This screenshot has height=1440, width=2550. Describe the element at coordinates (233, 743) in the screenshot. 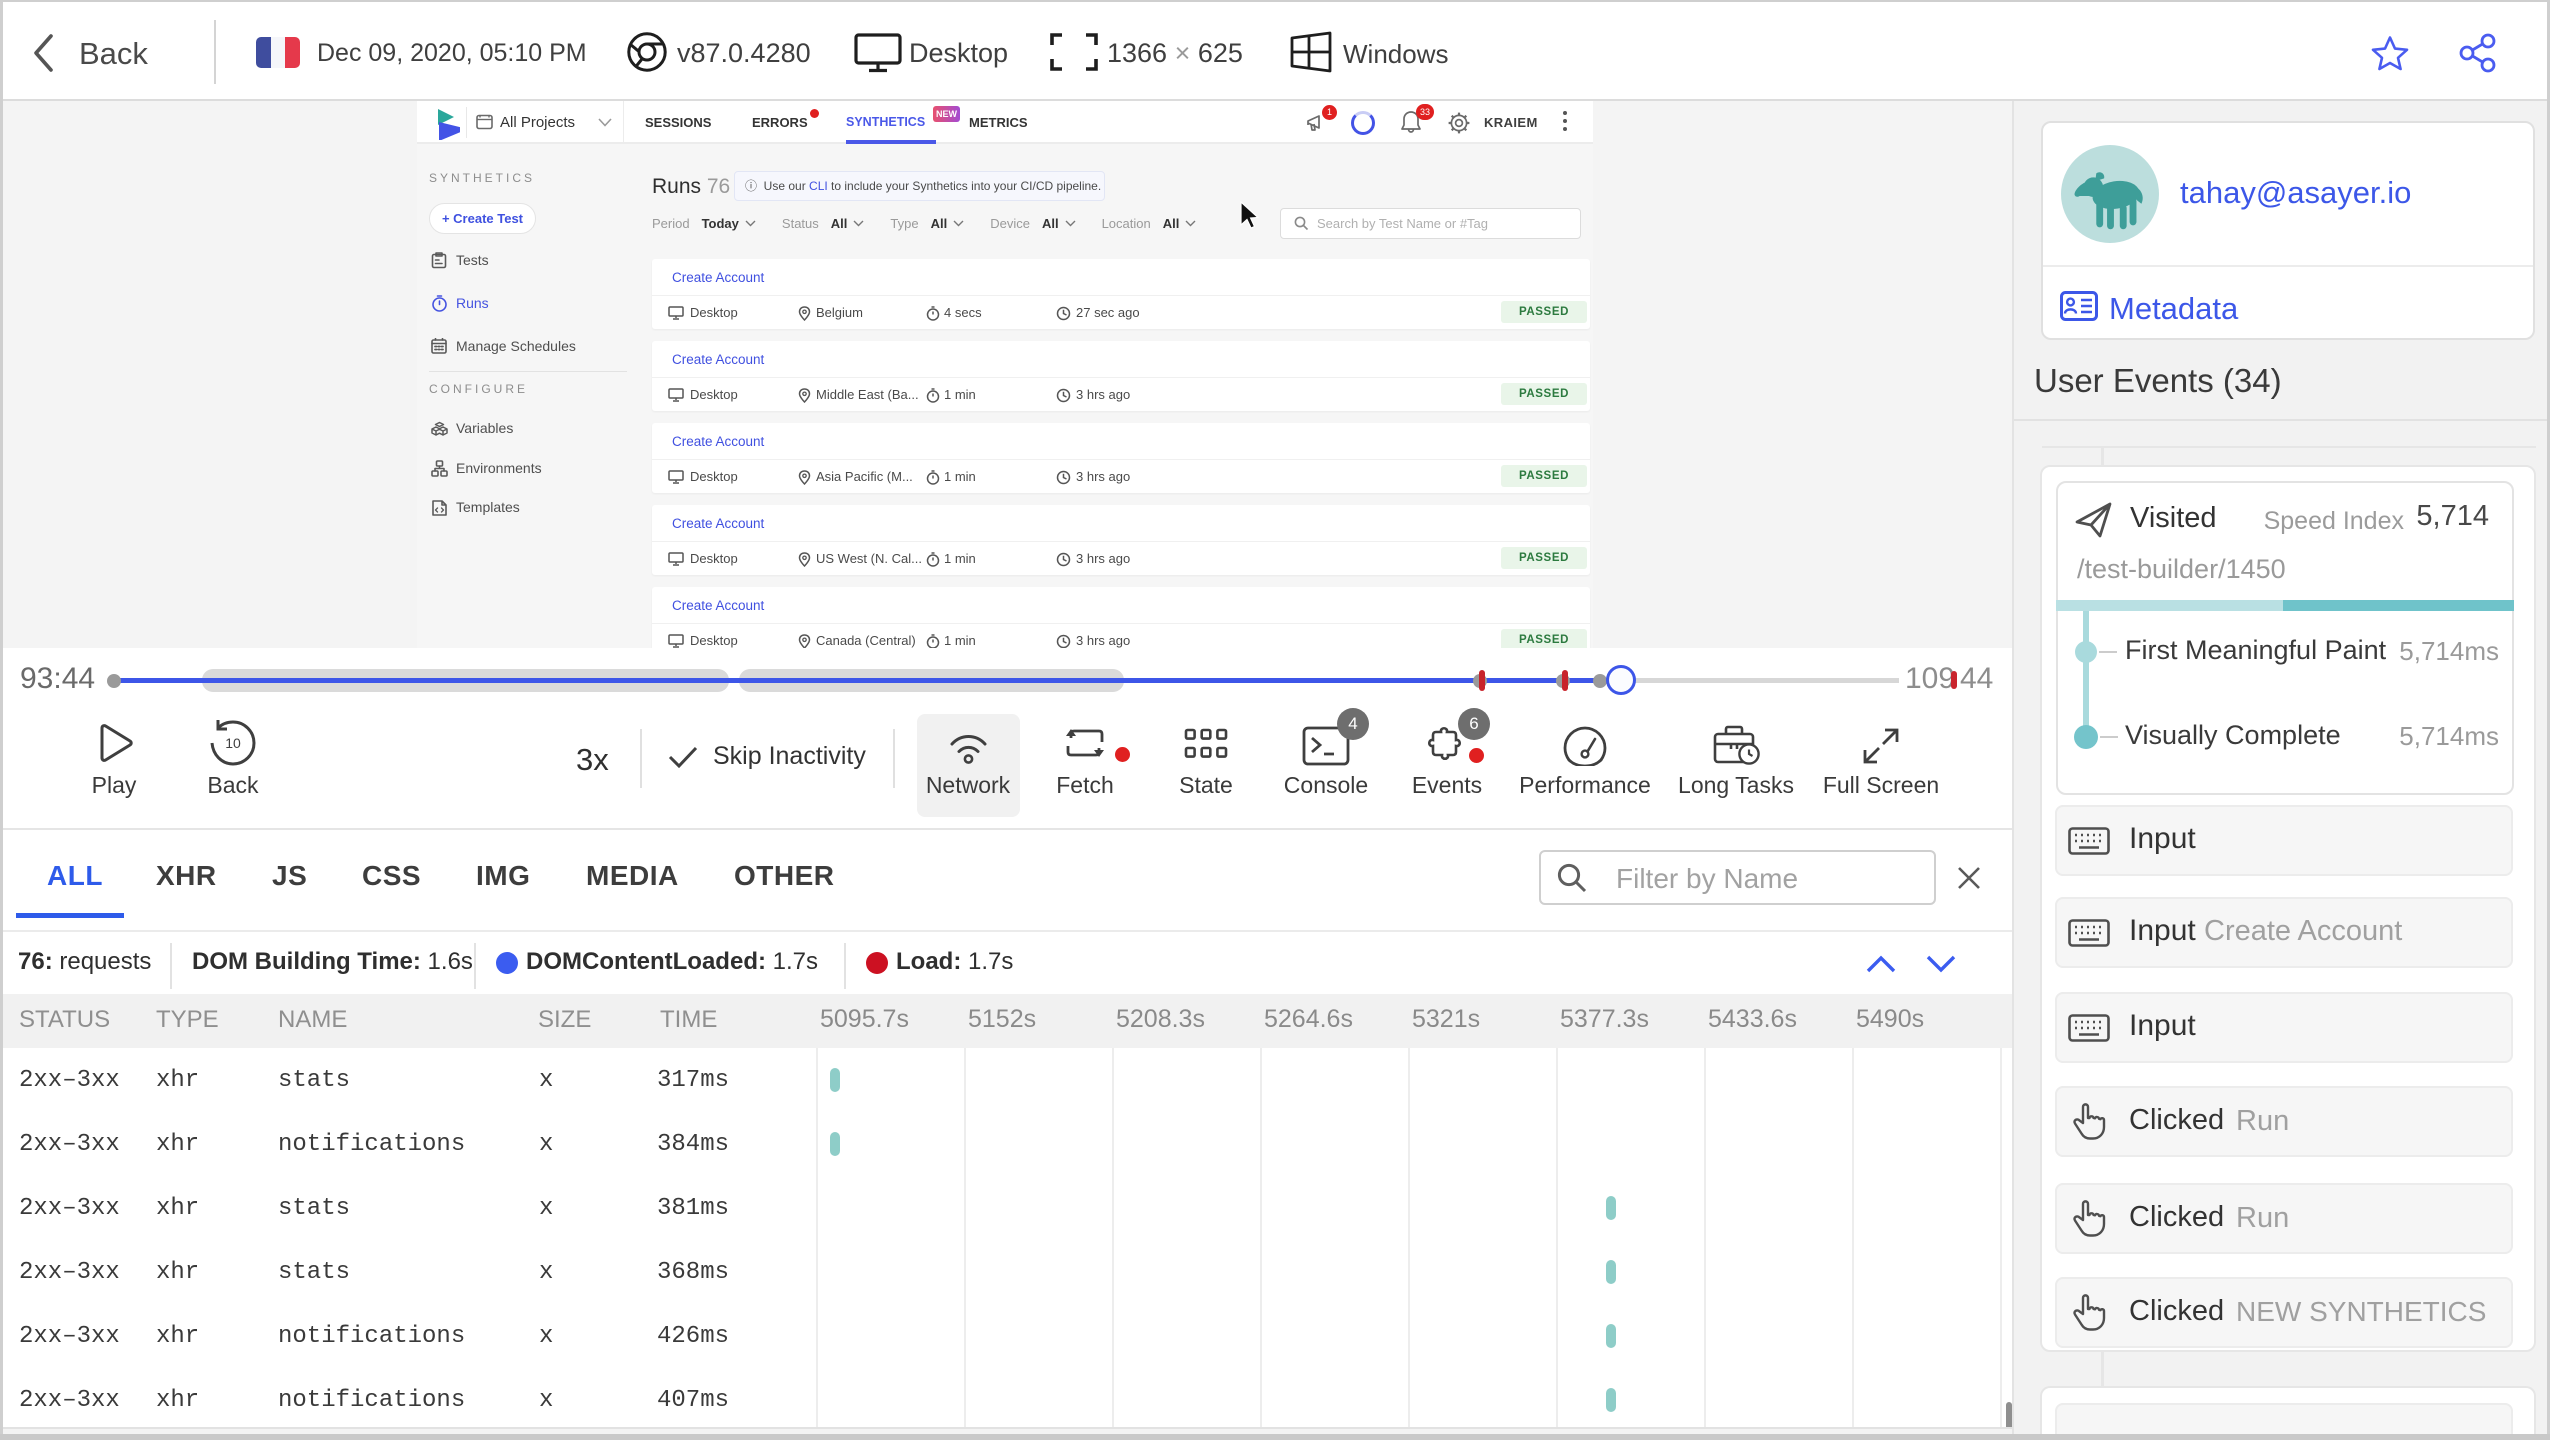

I see `svg-text: 10` at that location.